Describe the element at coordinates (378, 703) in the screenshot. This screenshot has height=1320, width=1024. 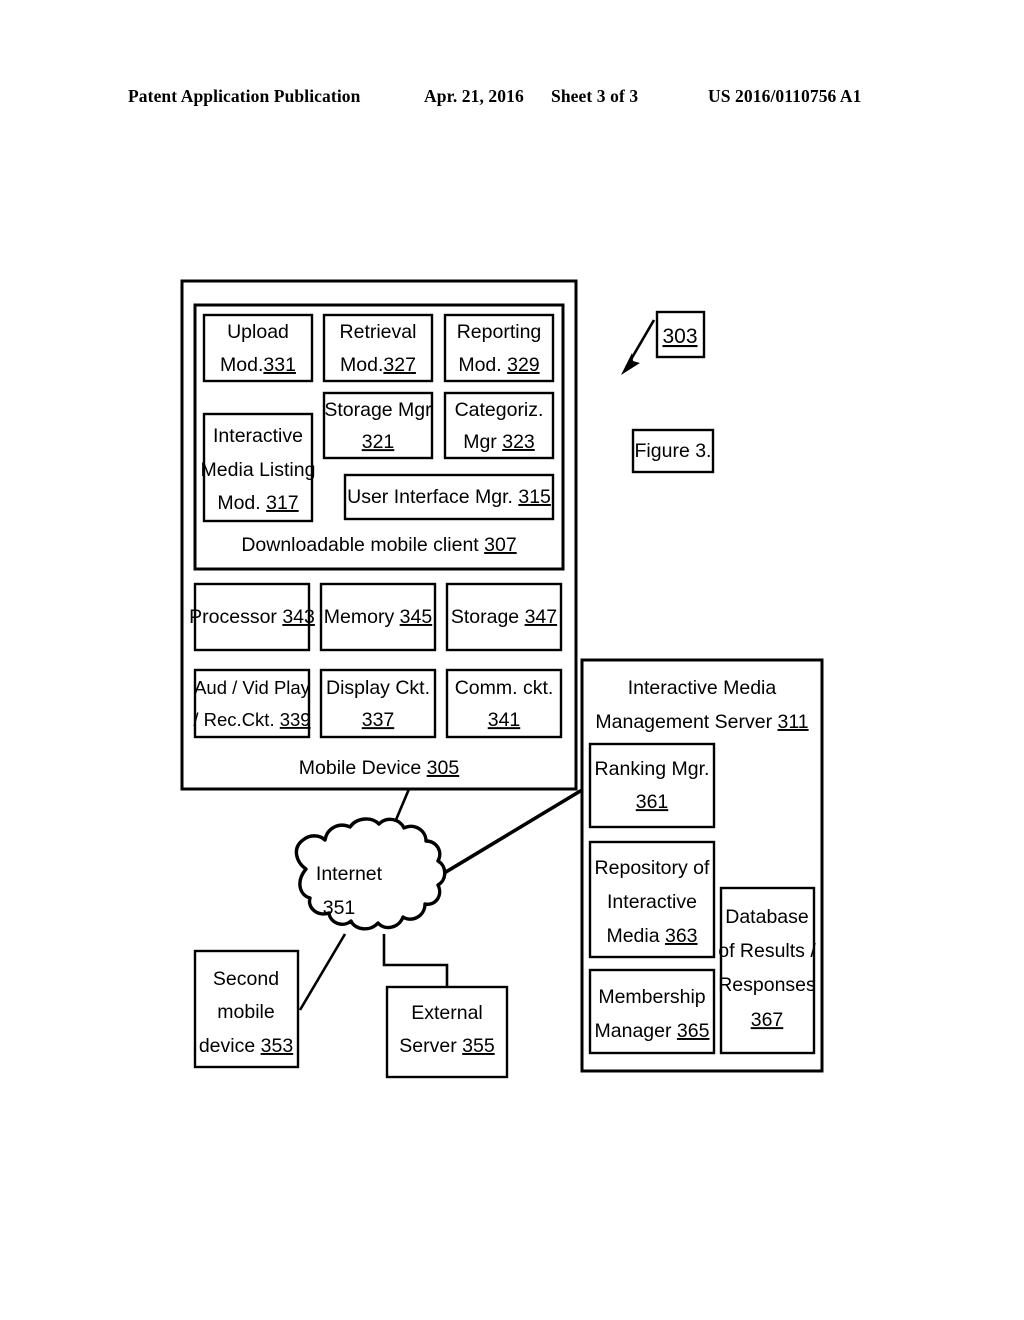
I see `display-circuit-box: Display Ckt. 337` at that location.